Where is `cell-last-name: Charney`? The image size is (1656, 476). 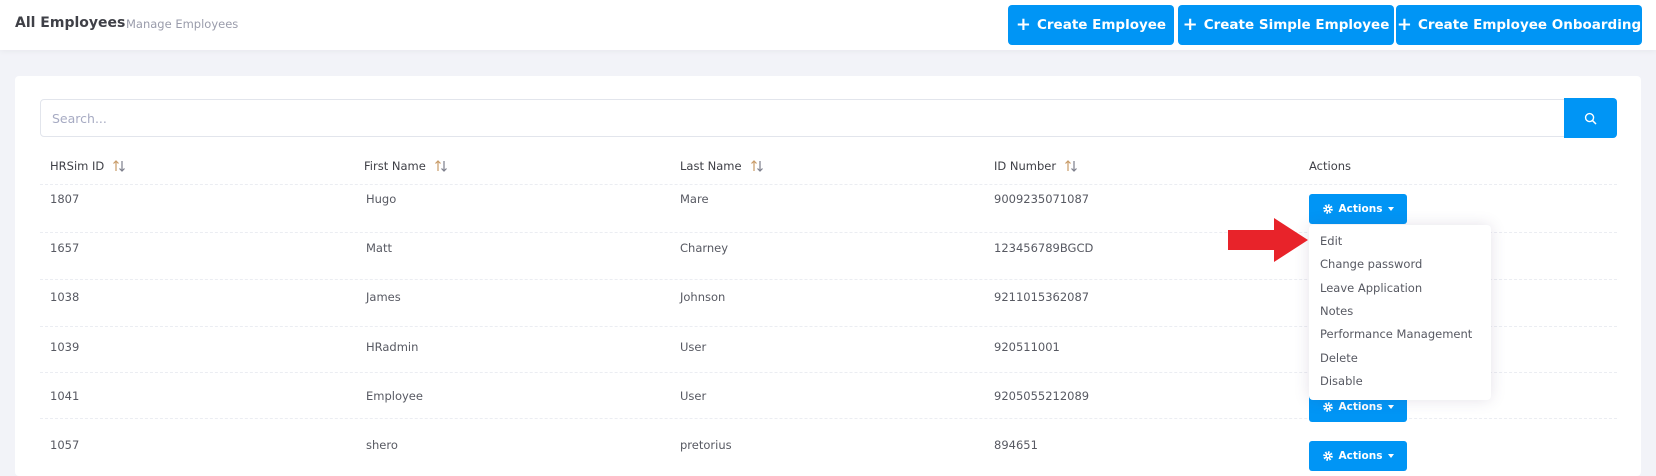 cell-last-name: Charney is located at coordinates (704, 248).